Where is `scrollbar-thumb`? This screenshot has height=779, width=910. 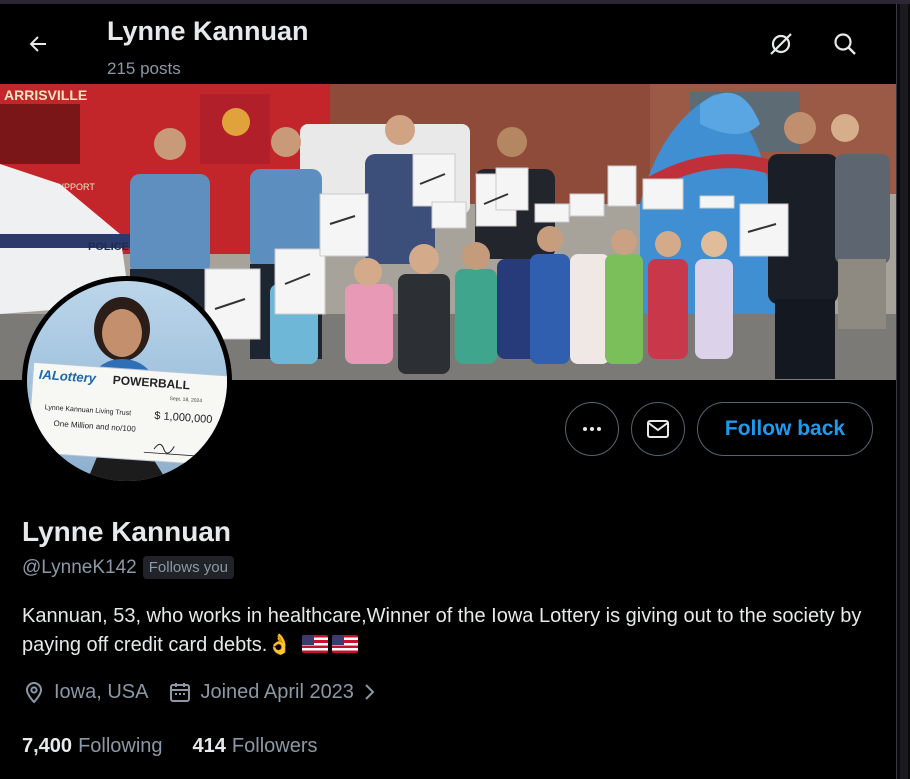 scrollbar-thumb is located at coordinates (904, 391).